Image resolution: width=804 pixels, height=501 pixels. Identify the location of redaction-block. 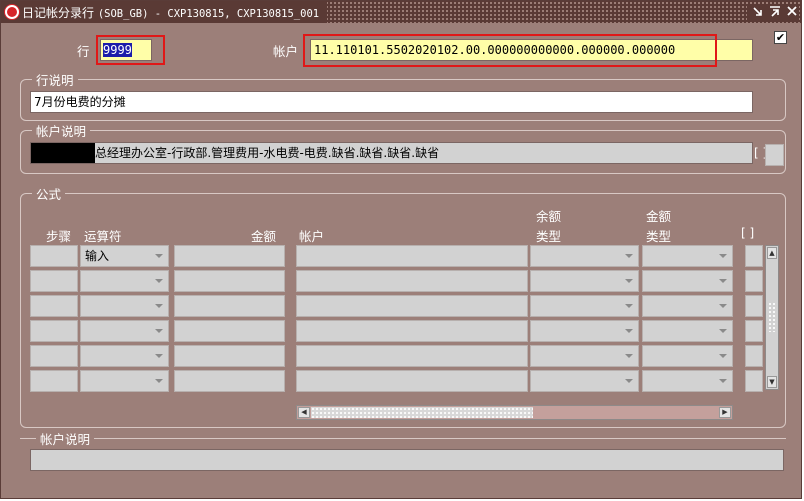
(63, 153).